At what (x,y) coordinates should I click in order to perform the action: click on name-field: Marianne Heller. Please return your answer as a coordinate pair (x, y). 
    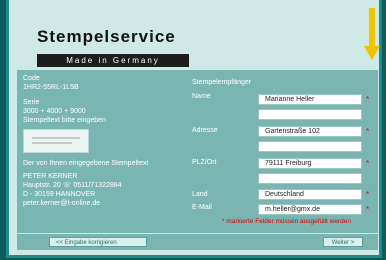
    Looking at the image, I should click on (310, 99).